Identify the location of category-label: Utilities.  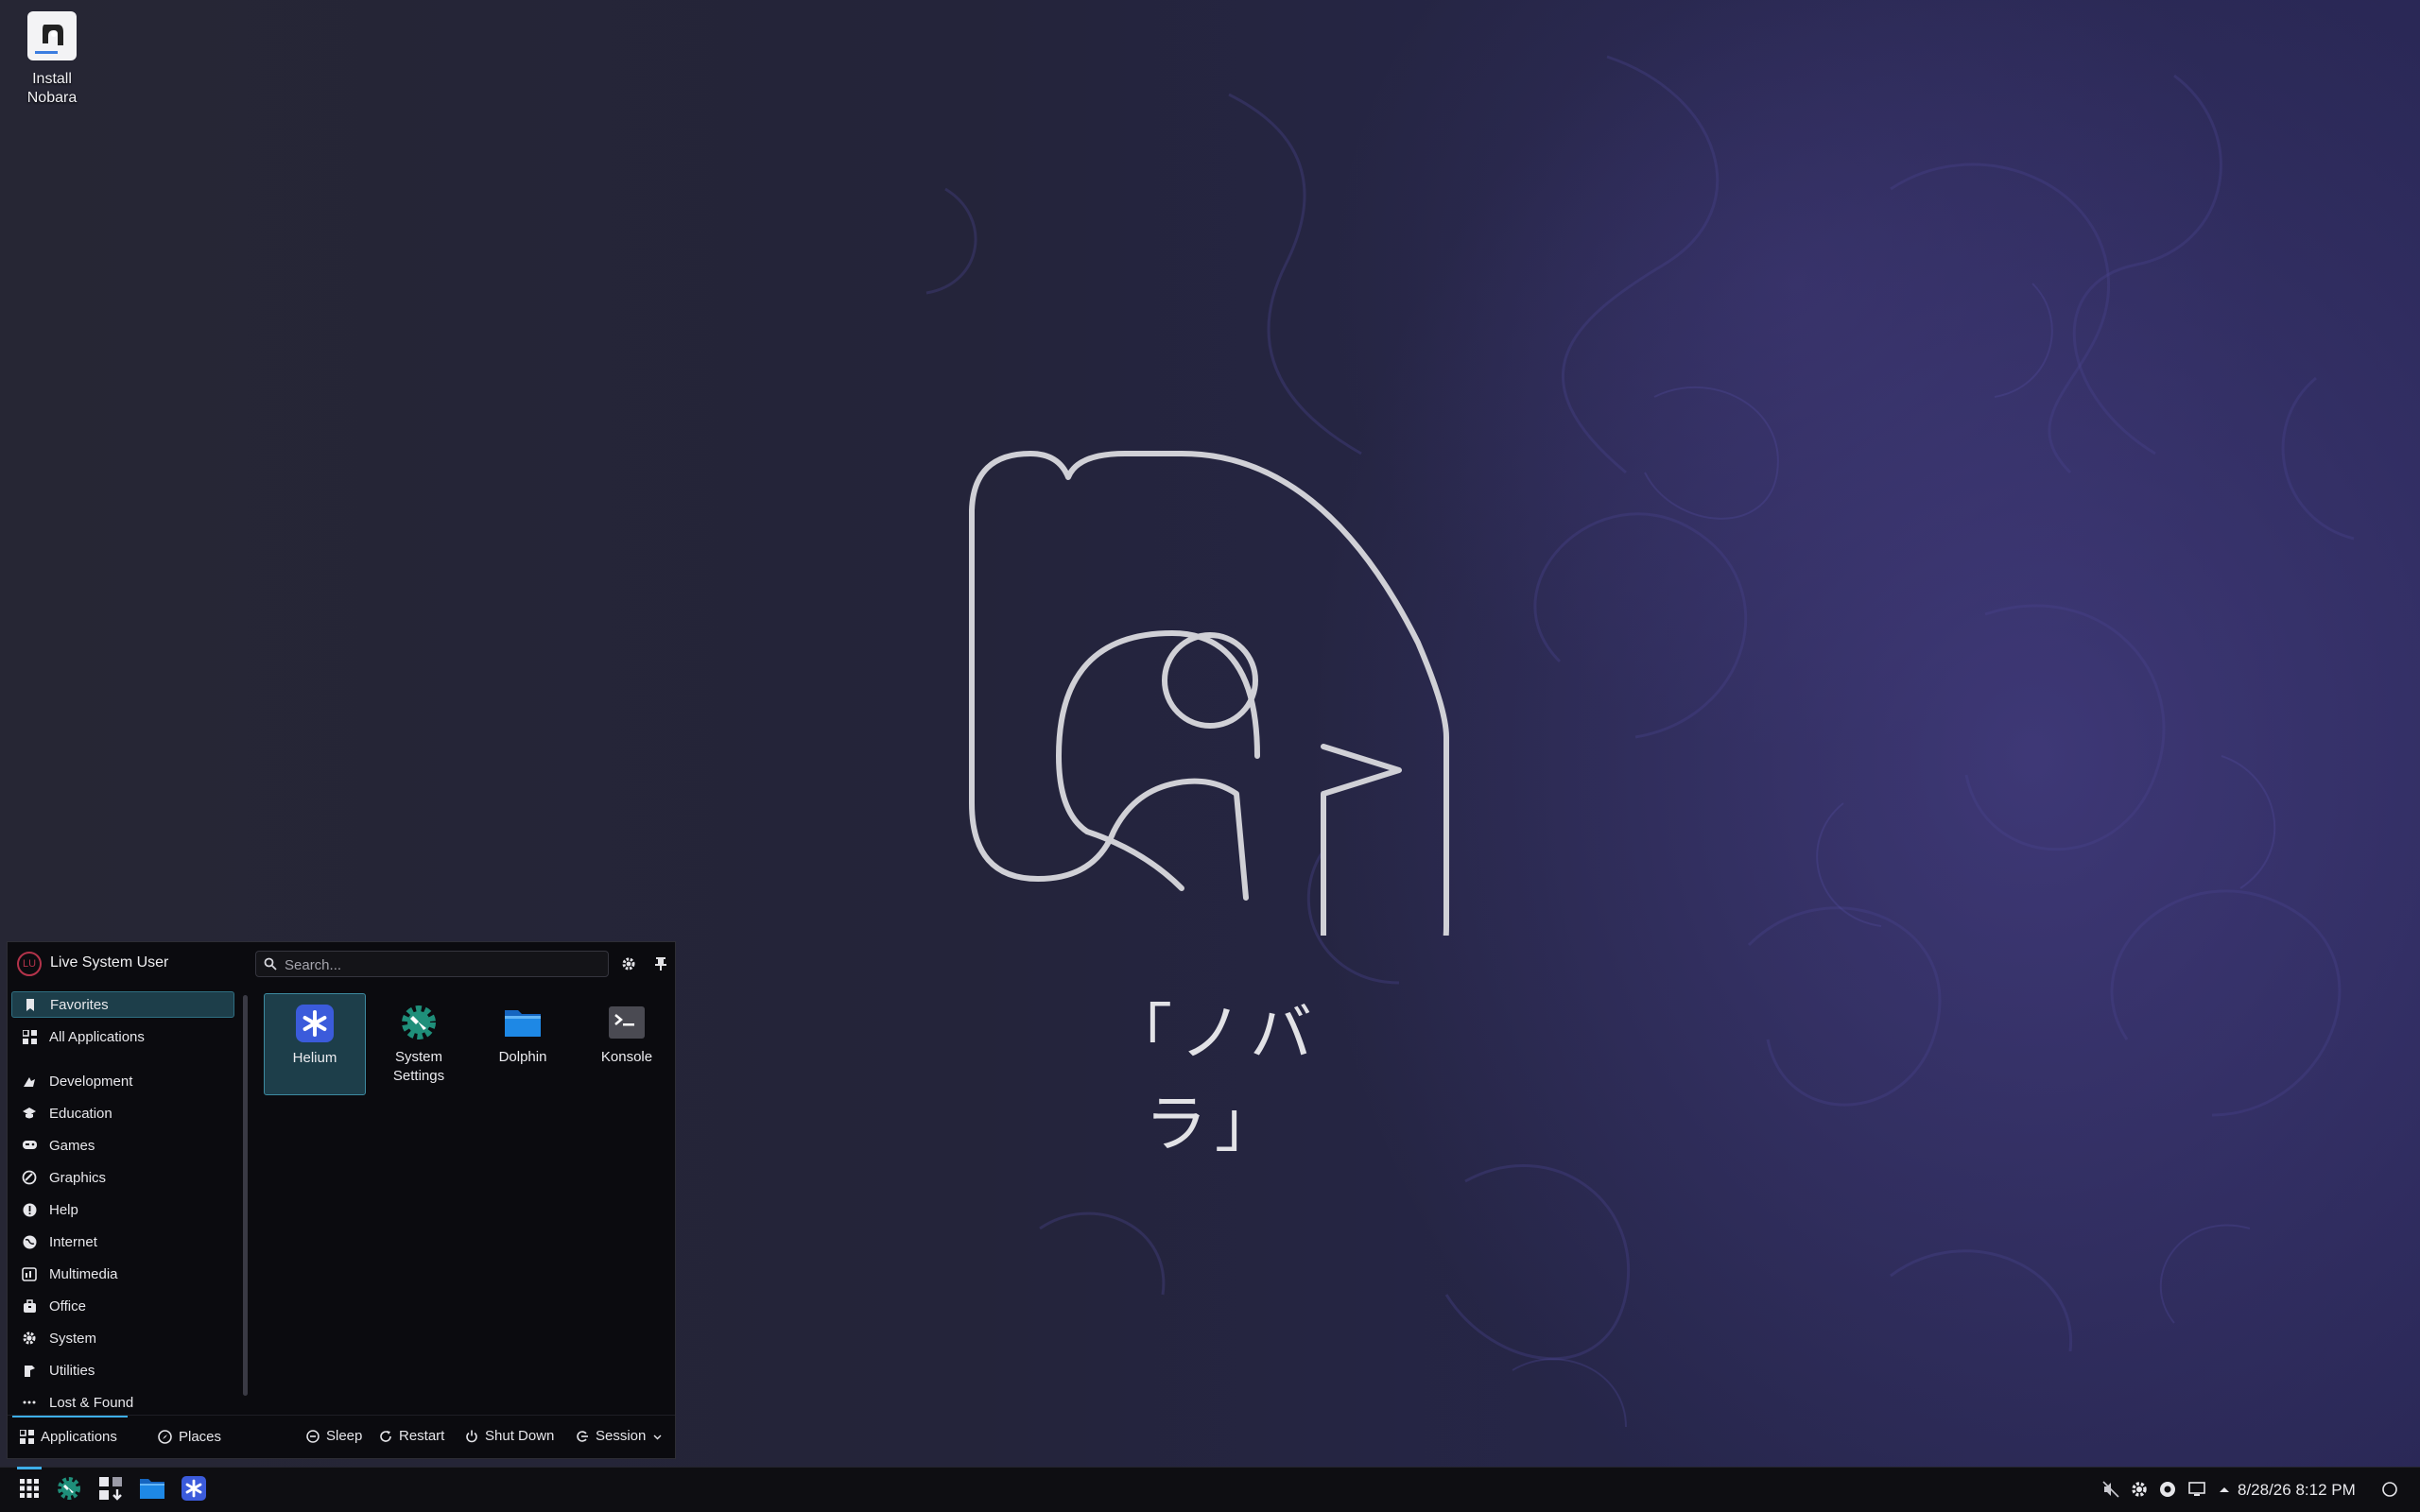
(72, 1370).